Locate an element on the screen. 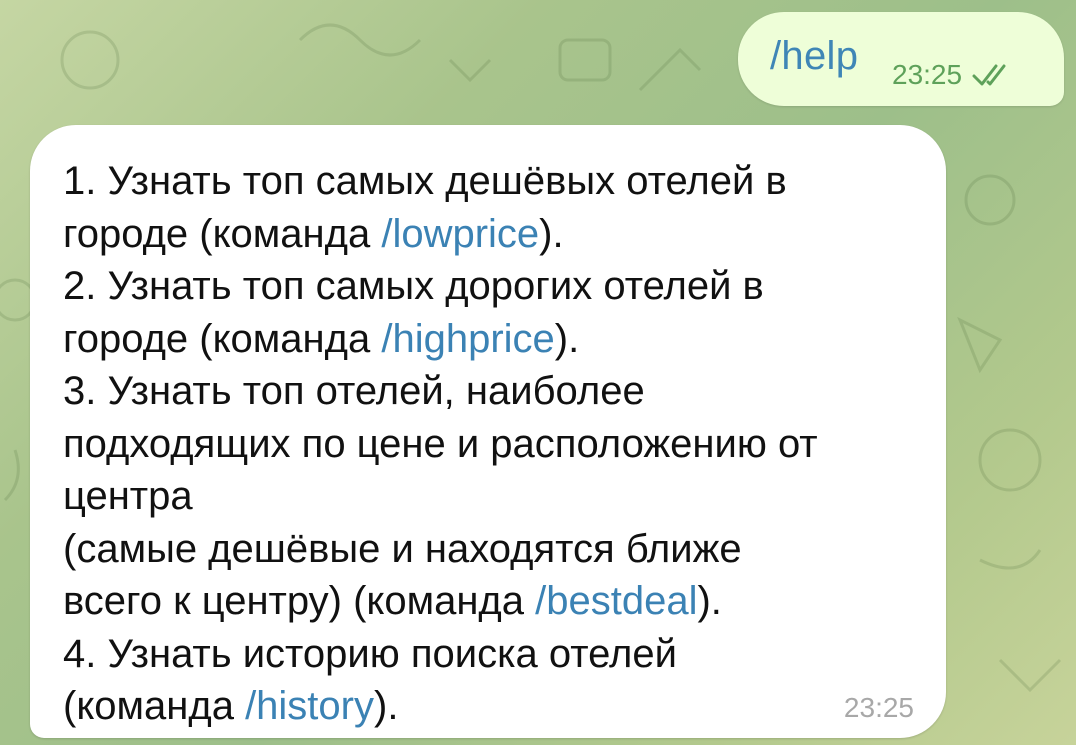  command-link-bestdeal: /bestdeal is located at coordinates (616, 601).